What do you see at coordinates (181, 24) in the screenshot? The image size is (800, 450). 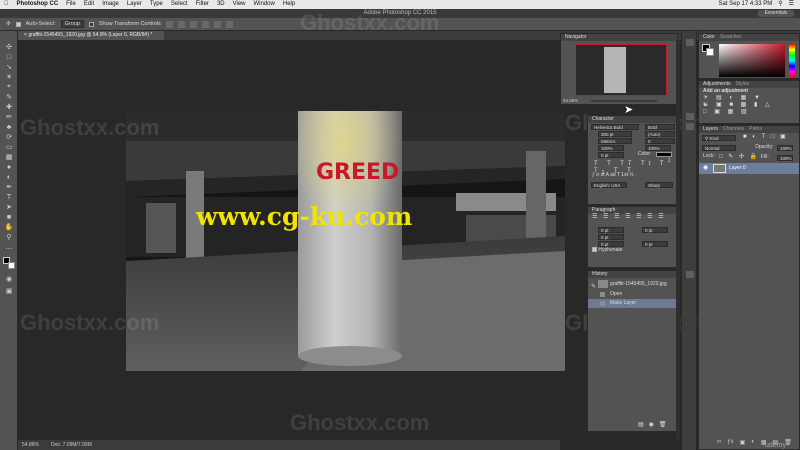 I see `align-middle-icon` at bounding box center [181, 24].